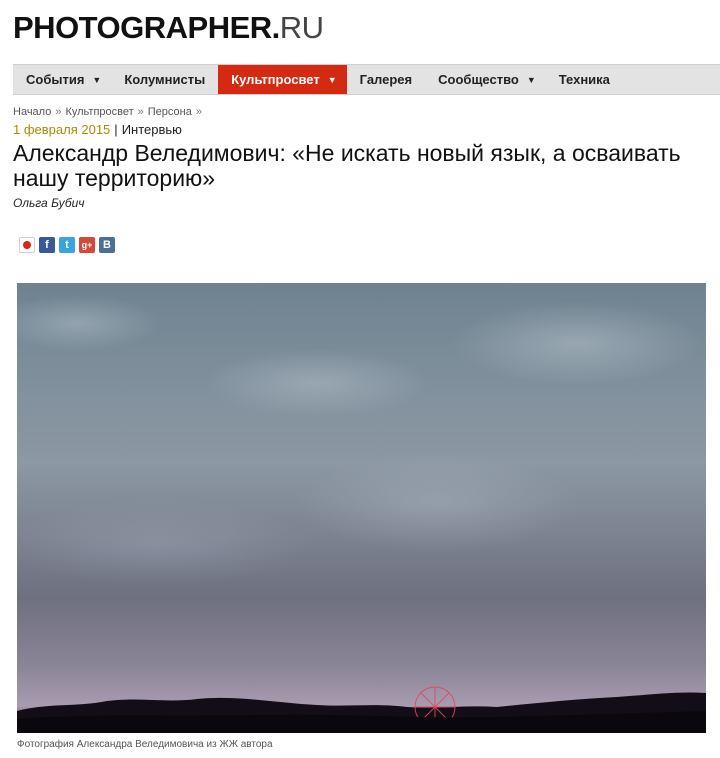 Image resolution: width=720 pixels, height=758 pixels. I want to click on share-bar: f t g+ B, so click(67, 245).